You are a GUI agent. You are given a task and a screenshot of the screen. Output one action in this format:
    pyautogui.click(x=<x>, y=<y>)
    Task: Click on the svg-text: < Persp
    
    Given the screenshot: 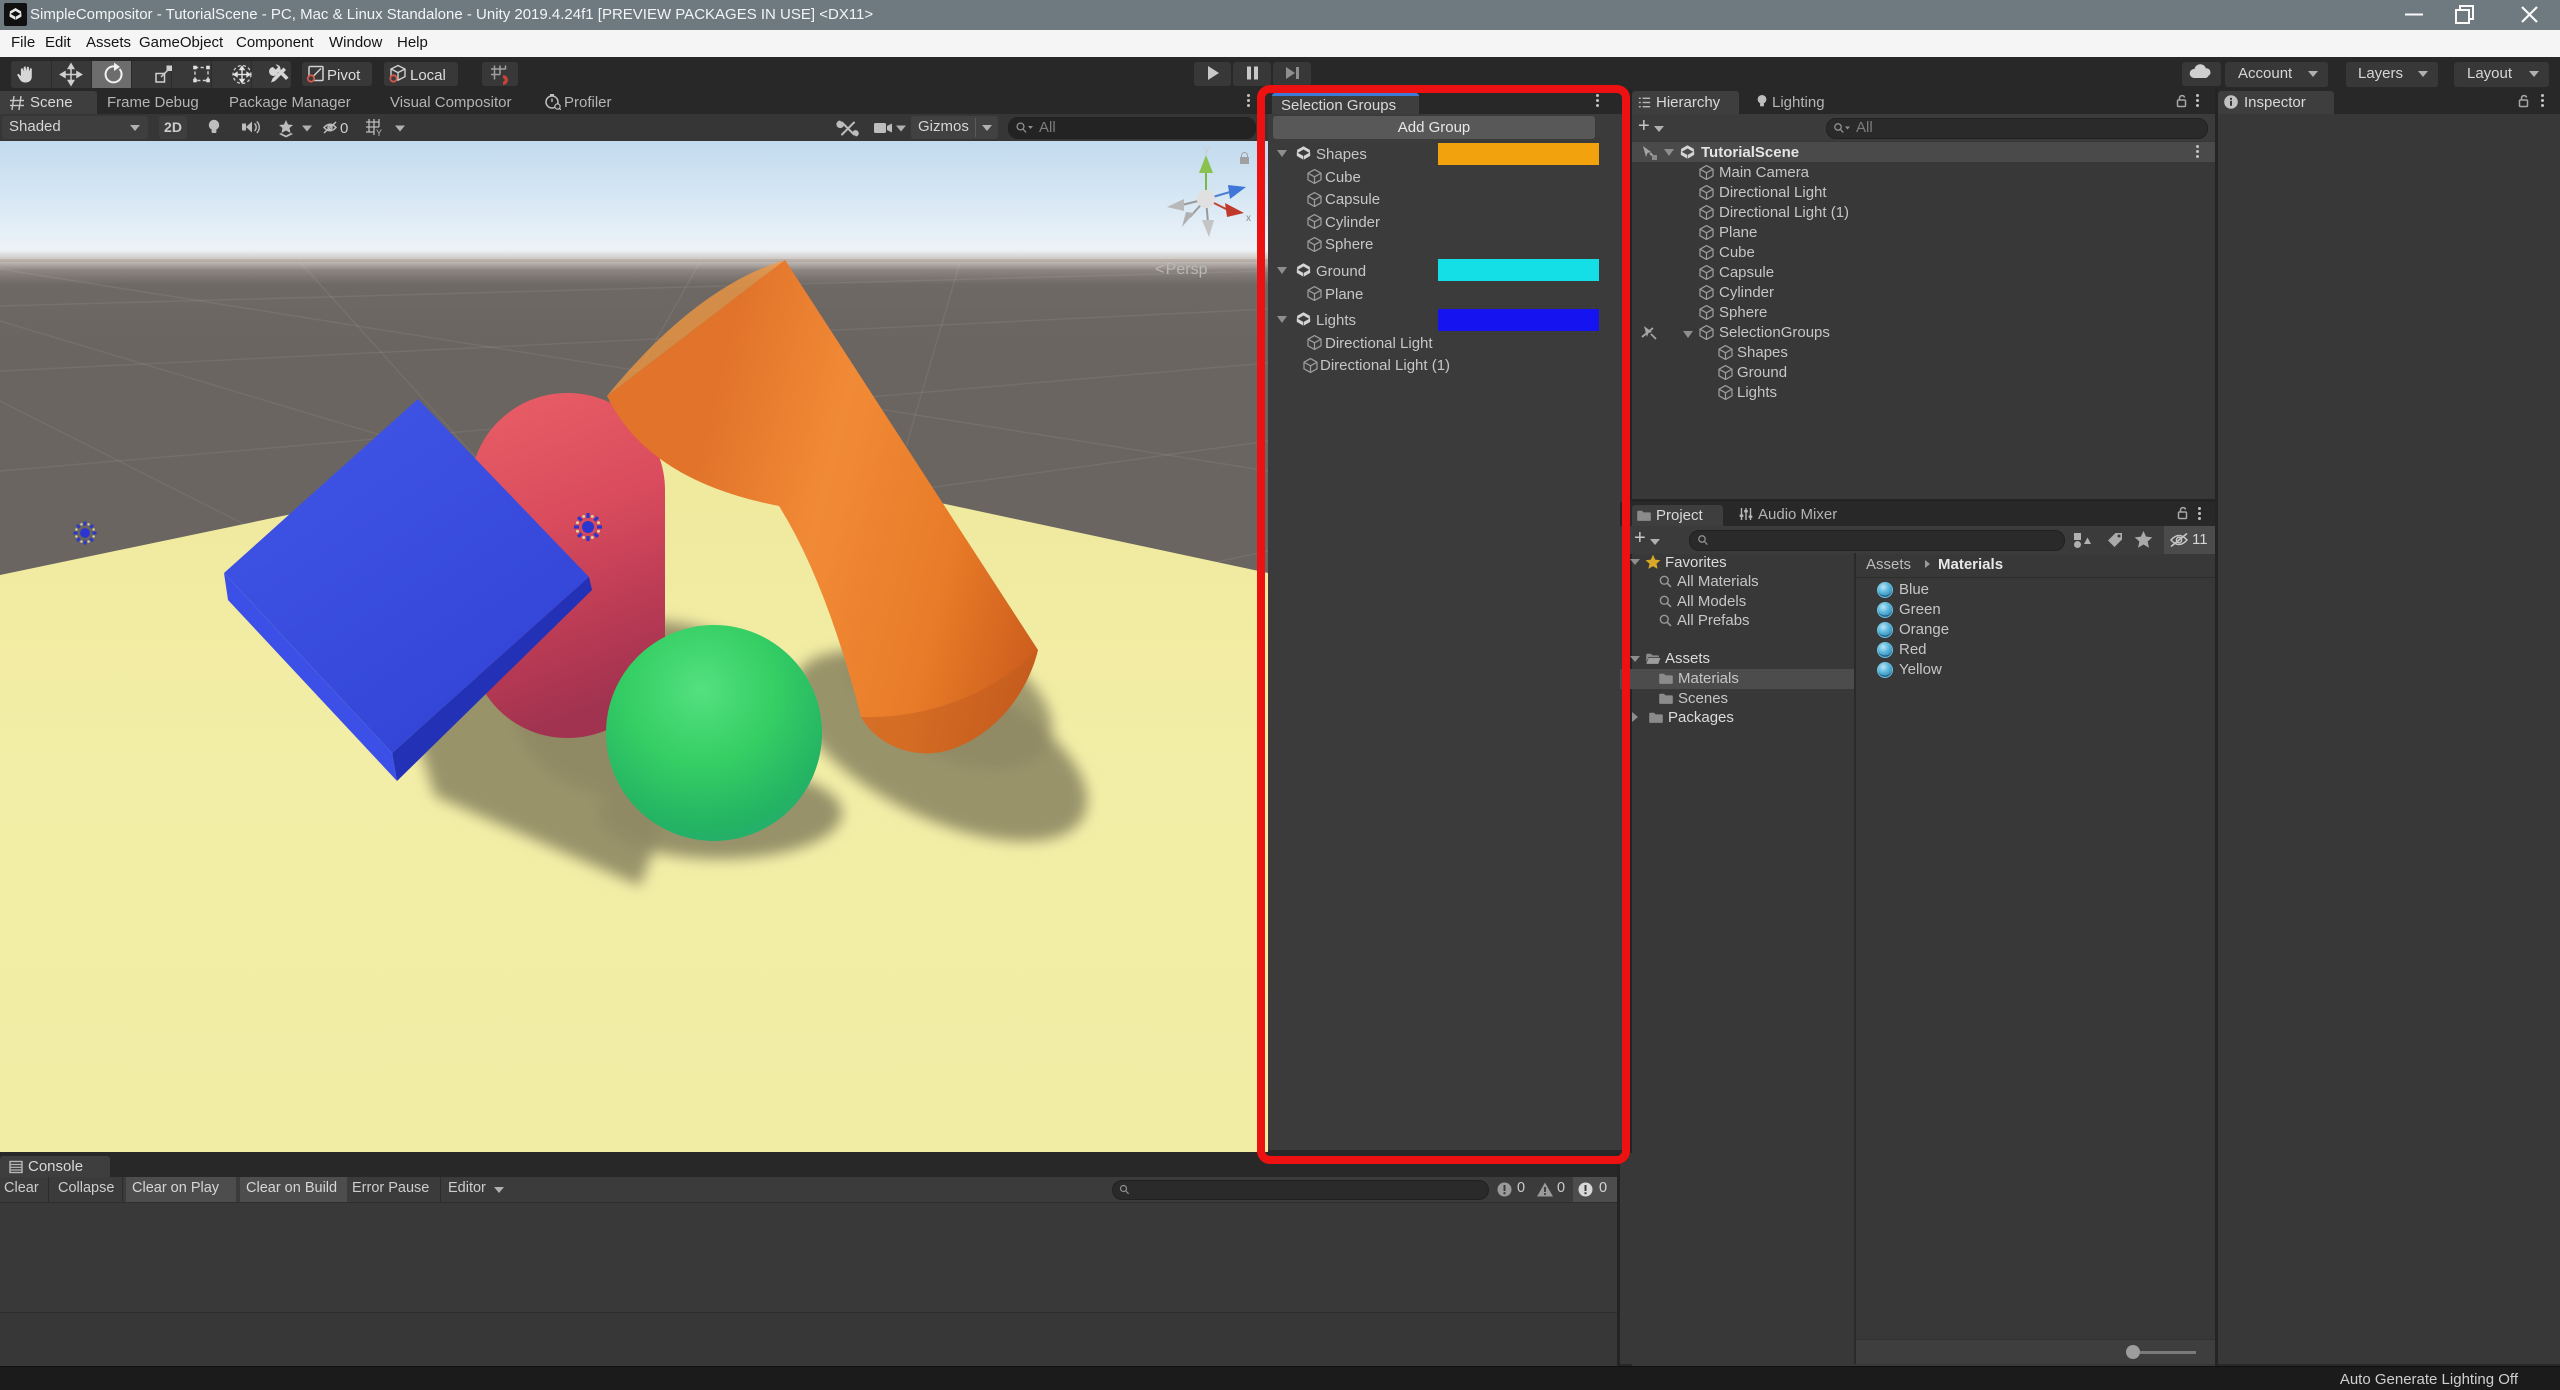 What is the action you would take?
    pyautogui.click(x=1181, y=269)
    